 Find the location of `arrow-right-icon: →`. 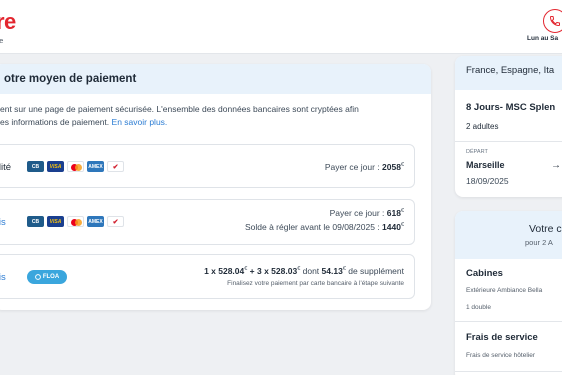

arrow-right-icon: → is located at coordinates (556, 165).